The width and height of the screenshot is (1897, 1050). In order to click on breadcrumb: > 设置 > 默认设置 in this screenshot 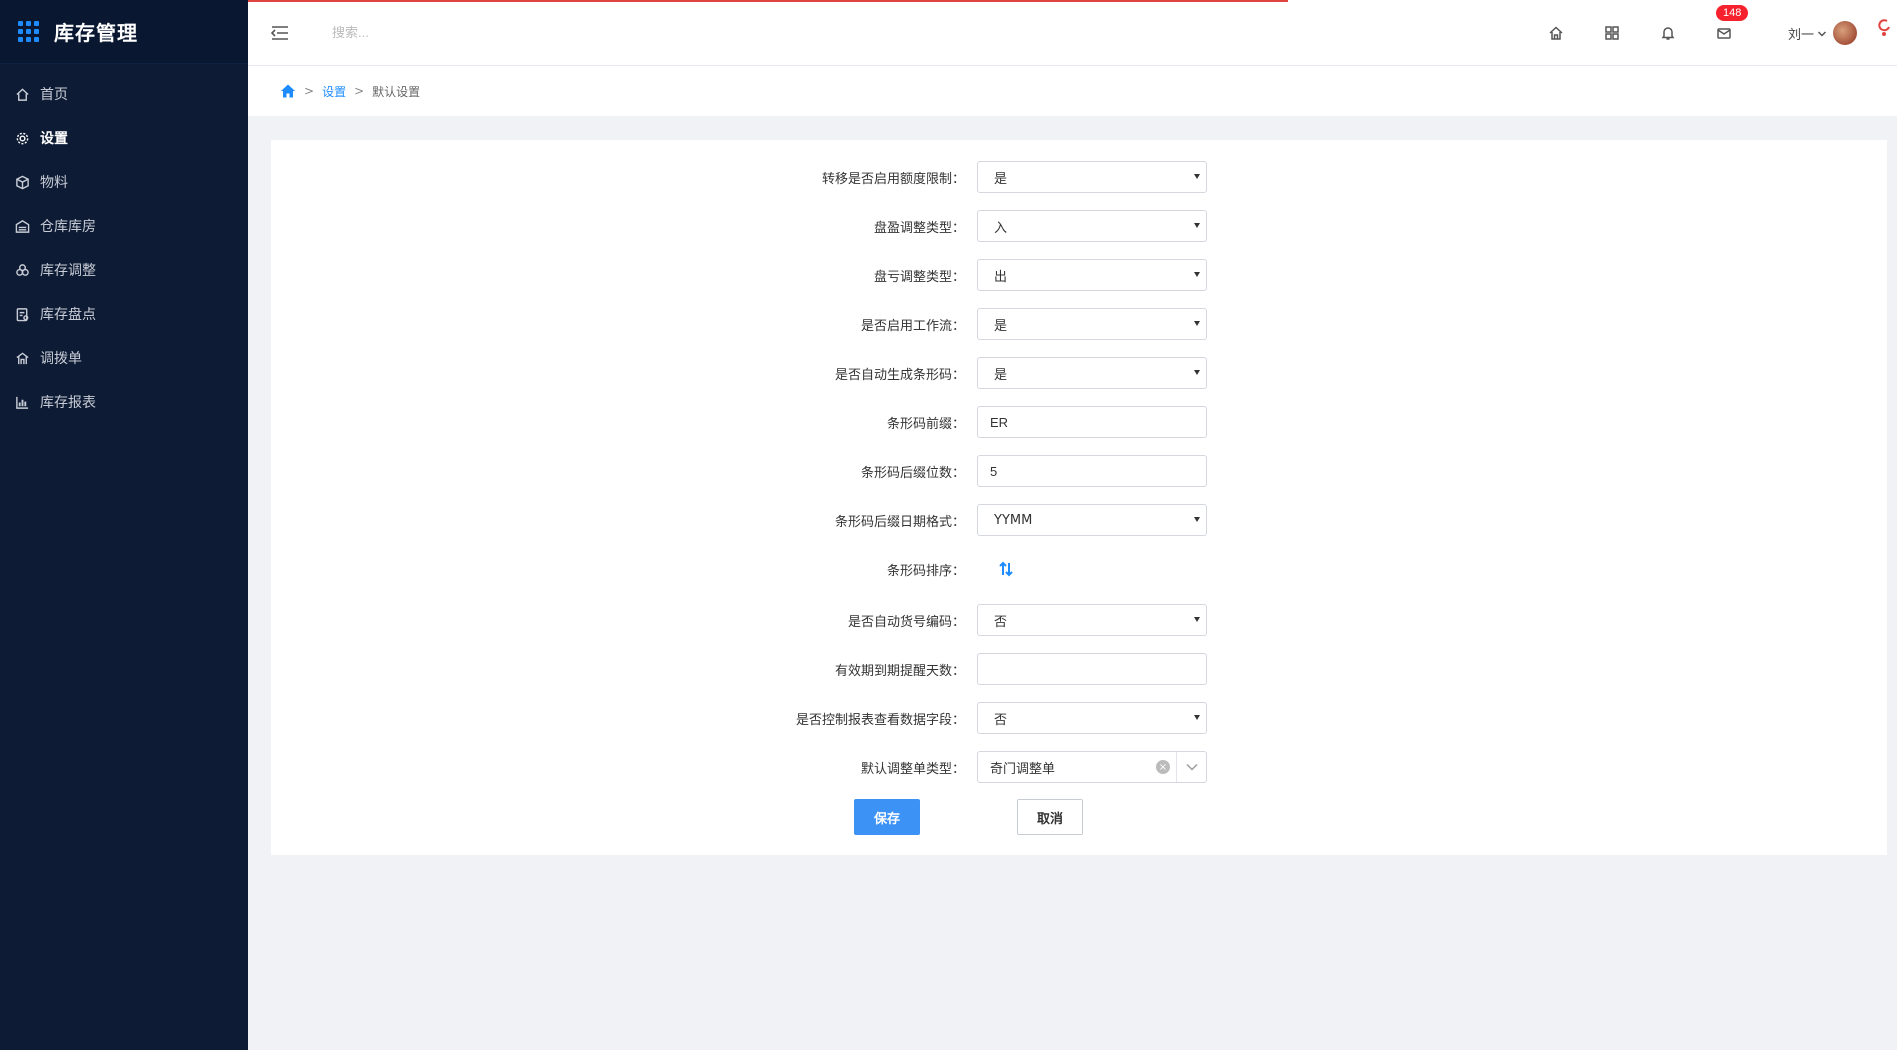, I will do `click(1072, 91)`.